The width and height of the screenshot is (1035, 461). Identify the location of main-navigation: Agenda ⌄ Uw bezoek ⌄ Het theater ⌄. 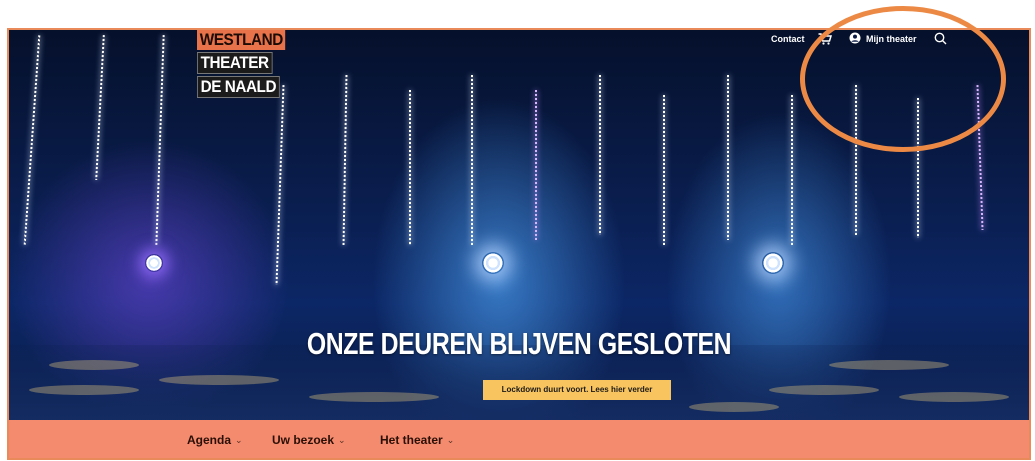
(519, 439).